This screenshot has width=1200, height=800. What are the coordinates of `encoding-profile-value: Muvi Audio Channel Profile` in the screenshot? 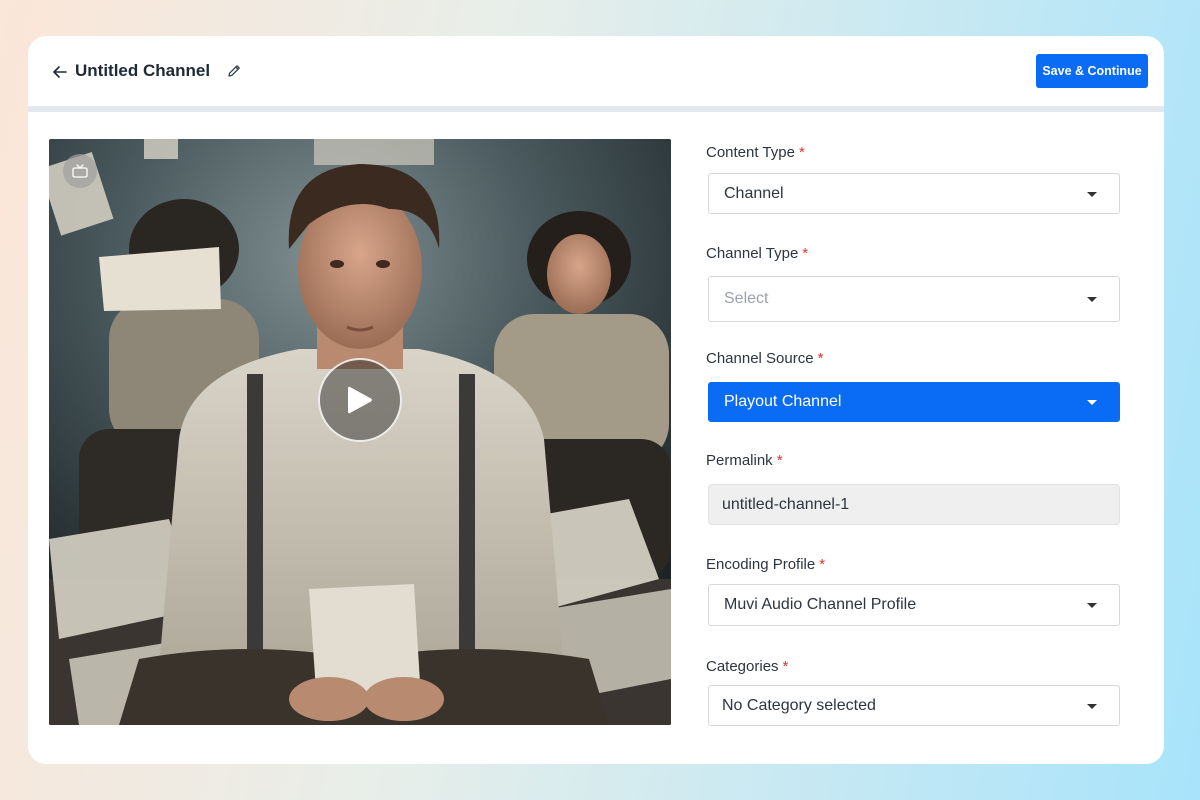 It's located at (820, 604).